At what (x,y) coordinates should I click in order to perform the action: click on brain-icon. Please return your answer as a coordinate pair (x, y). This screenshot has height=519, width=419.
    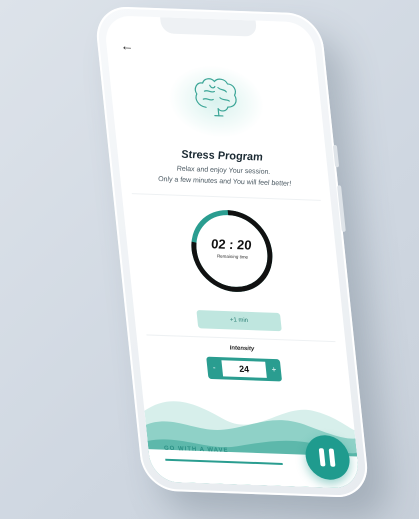
    Looking at the image, I should click on (215, 97).